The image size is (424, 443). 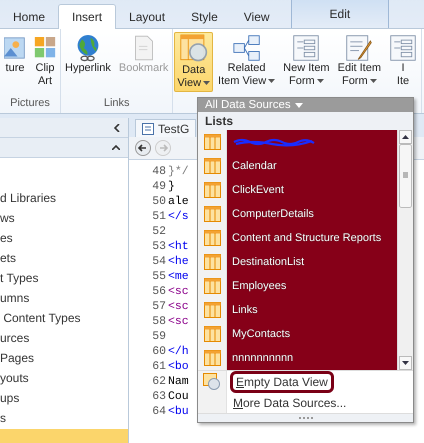 I want to click on code-text: </s, so click(x=178, y=216).